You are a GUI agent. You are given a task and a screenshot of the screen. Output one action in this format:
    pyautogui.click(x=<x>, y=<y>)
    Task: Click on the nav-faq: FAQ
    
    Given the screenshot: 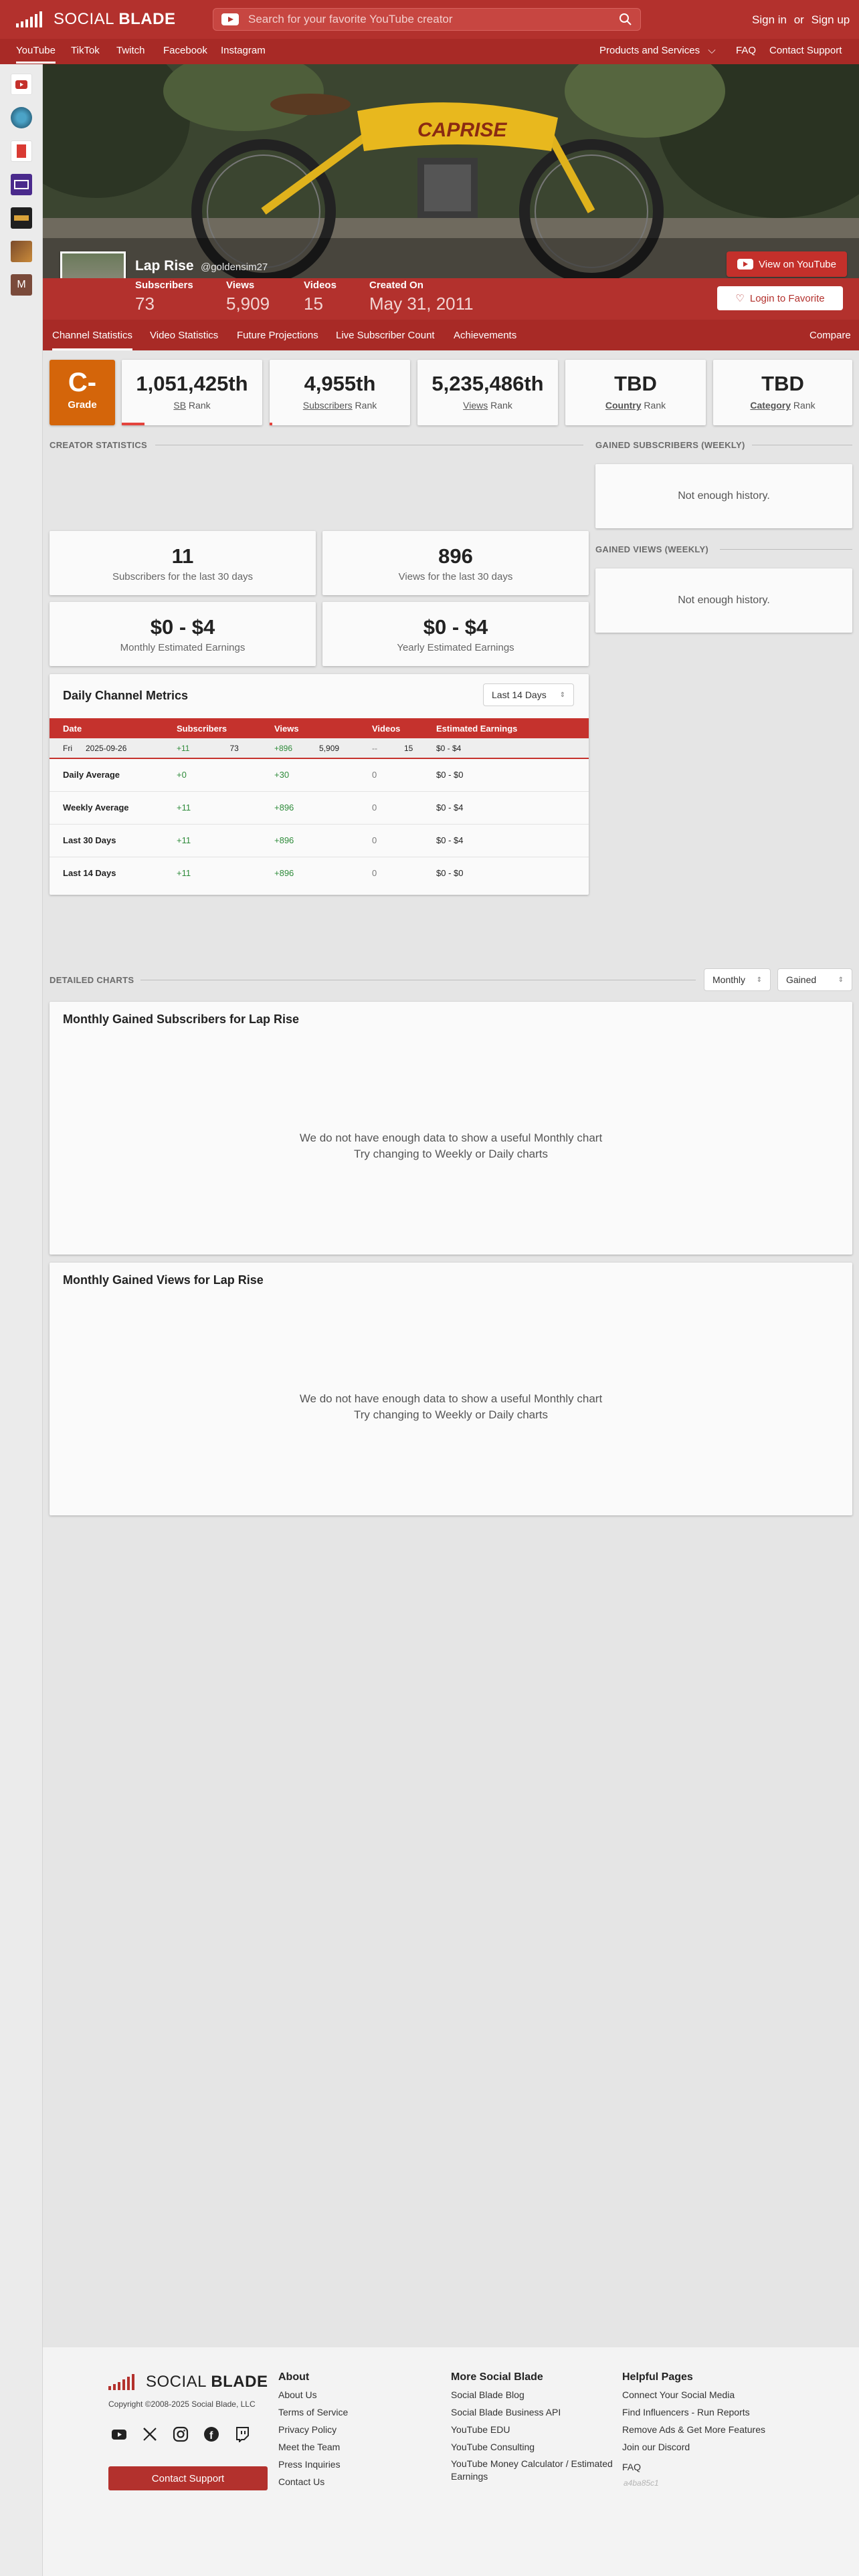 What is the action you would take?
    pyautogui.click(x=746, y=50)
    